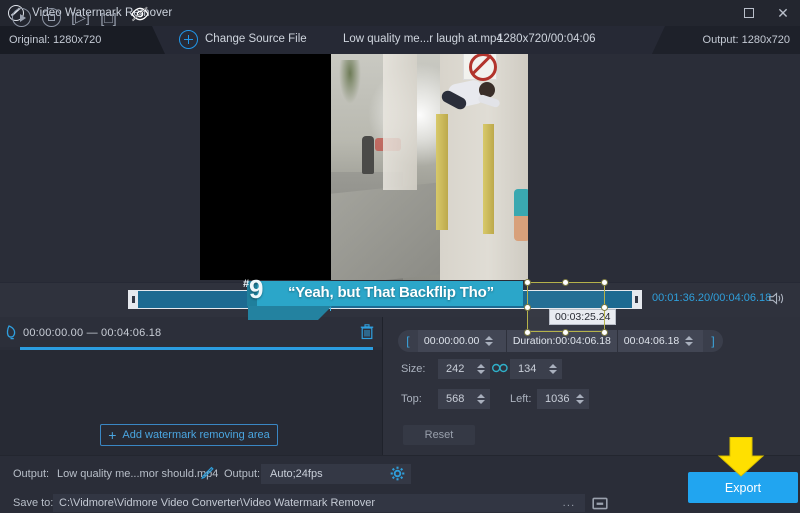 The height and width of the screenshot is (513, 800). I want to click on watermark-selection-box, so click(566, 307).